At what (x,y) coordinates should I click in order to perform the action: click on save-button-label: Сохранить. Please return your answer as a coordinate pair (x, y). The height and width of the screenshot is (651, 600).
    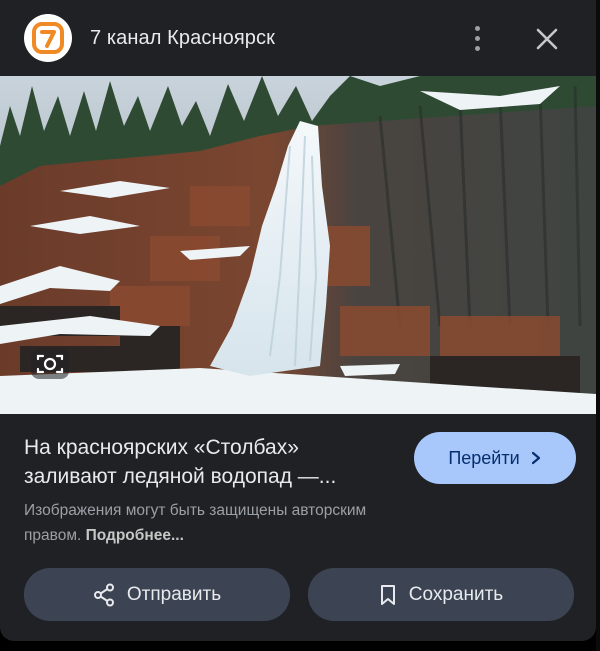
    Looking at the image, I should click on (456, 594).